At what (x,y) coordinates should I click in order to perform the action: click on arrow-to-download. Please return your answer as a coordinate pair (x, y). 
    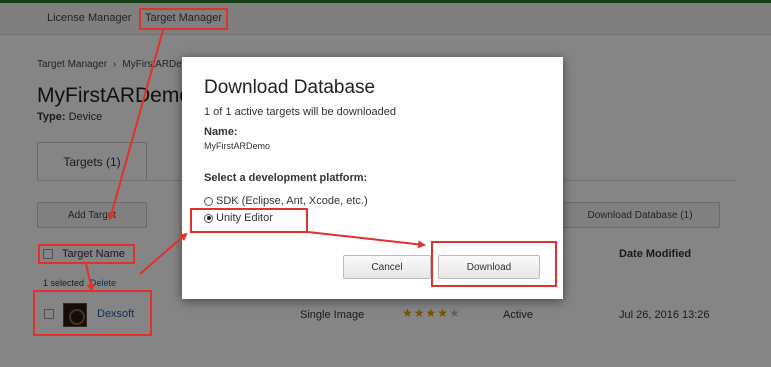
    Looking at the image, I should click on (366, 240).